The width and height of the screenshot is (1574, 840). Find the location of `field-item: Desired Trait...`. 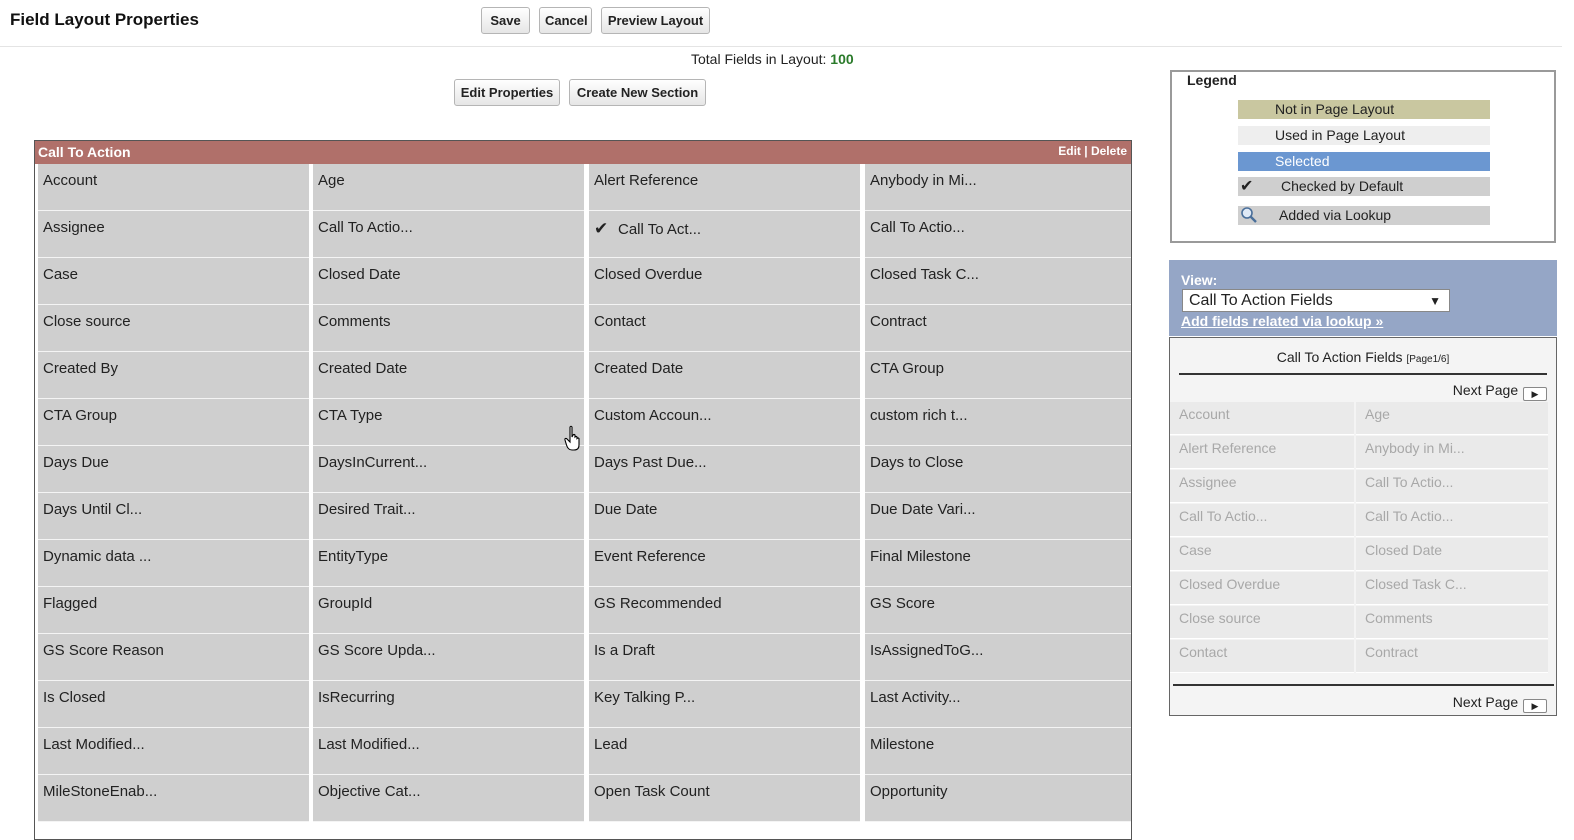

field-item: Desired Trait... is located at coordinates (448, 516).